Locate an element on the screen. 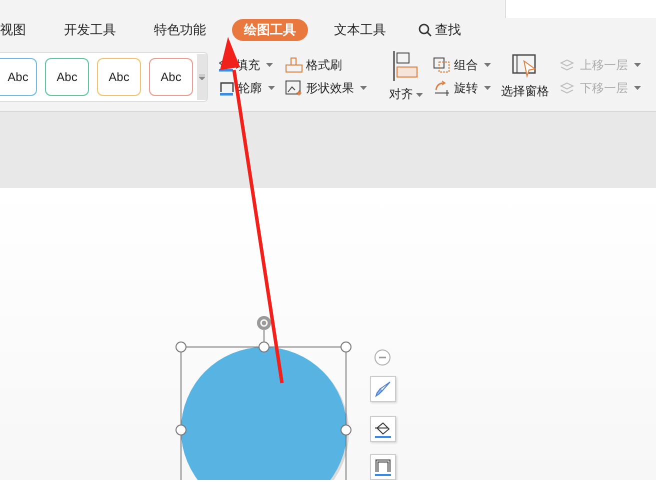 Image resolution: width=656 pixels, height=482 pixels. ribbon-button: 选择窗格 is located at coordinates (525, 76).